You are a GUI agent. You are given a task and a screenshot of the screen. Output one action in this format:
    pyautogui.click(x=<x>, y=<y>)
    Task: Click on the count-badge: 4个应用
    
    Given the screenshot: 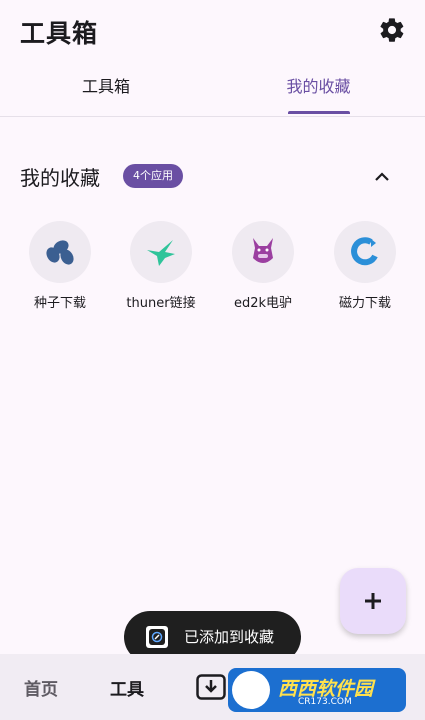 What is the action you would take?
    pyautogui.click(x=153, y=176)
    